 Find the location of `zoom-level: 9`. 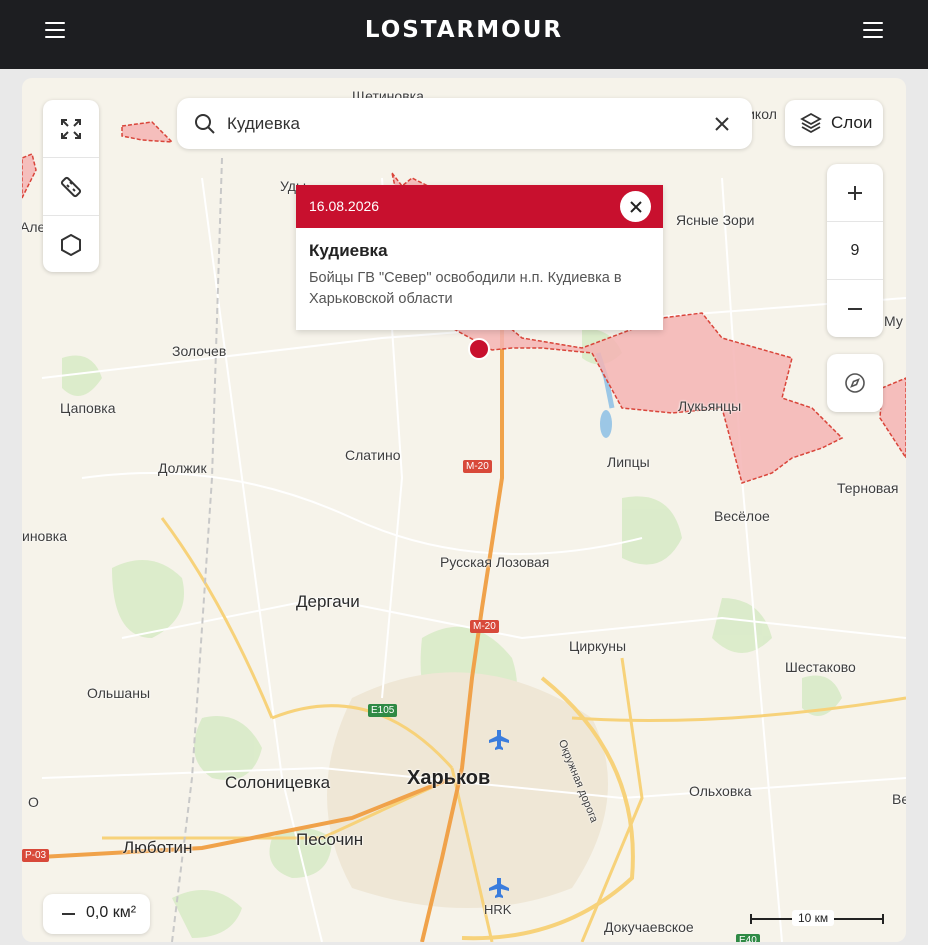

zoom-level: 9 is located at coordinates (855, 250).